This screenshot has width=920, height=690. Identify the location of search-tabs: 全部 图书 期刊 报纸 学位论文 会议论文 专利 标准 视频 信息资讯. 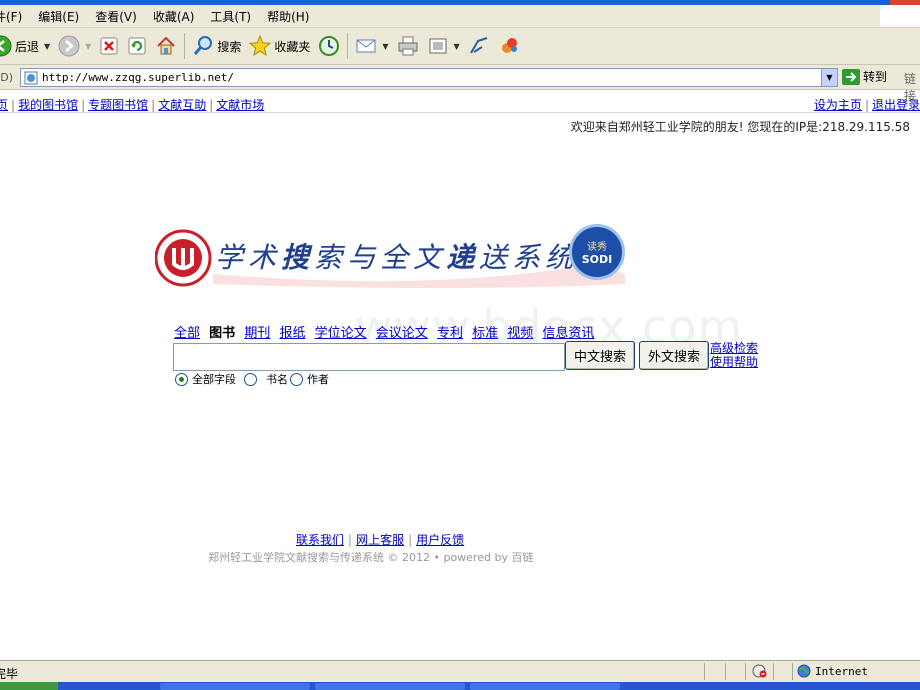
(386, 331).